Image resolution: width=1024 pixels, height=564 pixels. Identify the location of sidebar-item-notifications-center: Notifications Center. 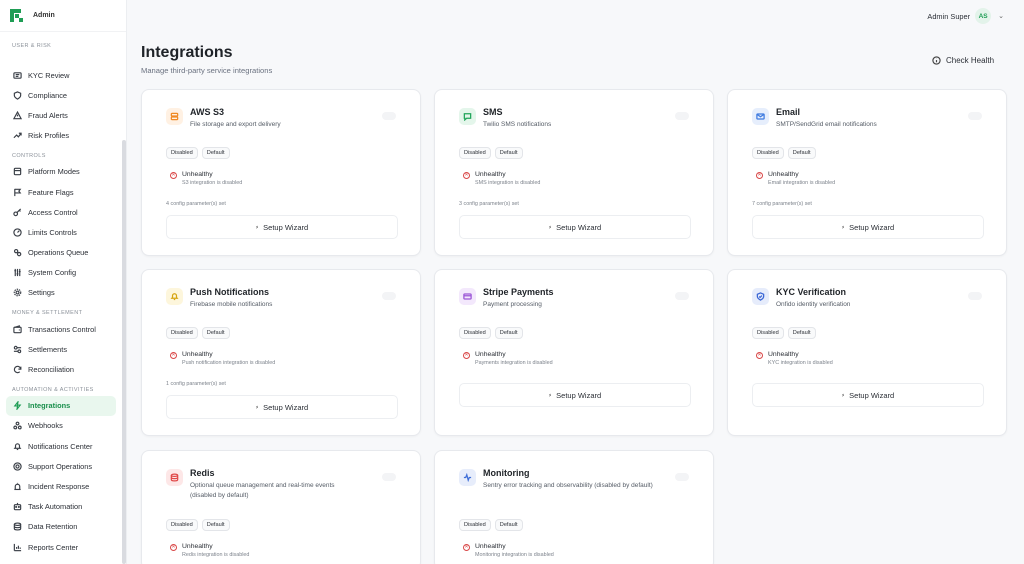
(61, 446).